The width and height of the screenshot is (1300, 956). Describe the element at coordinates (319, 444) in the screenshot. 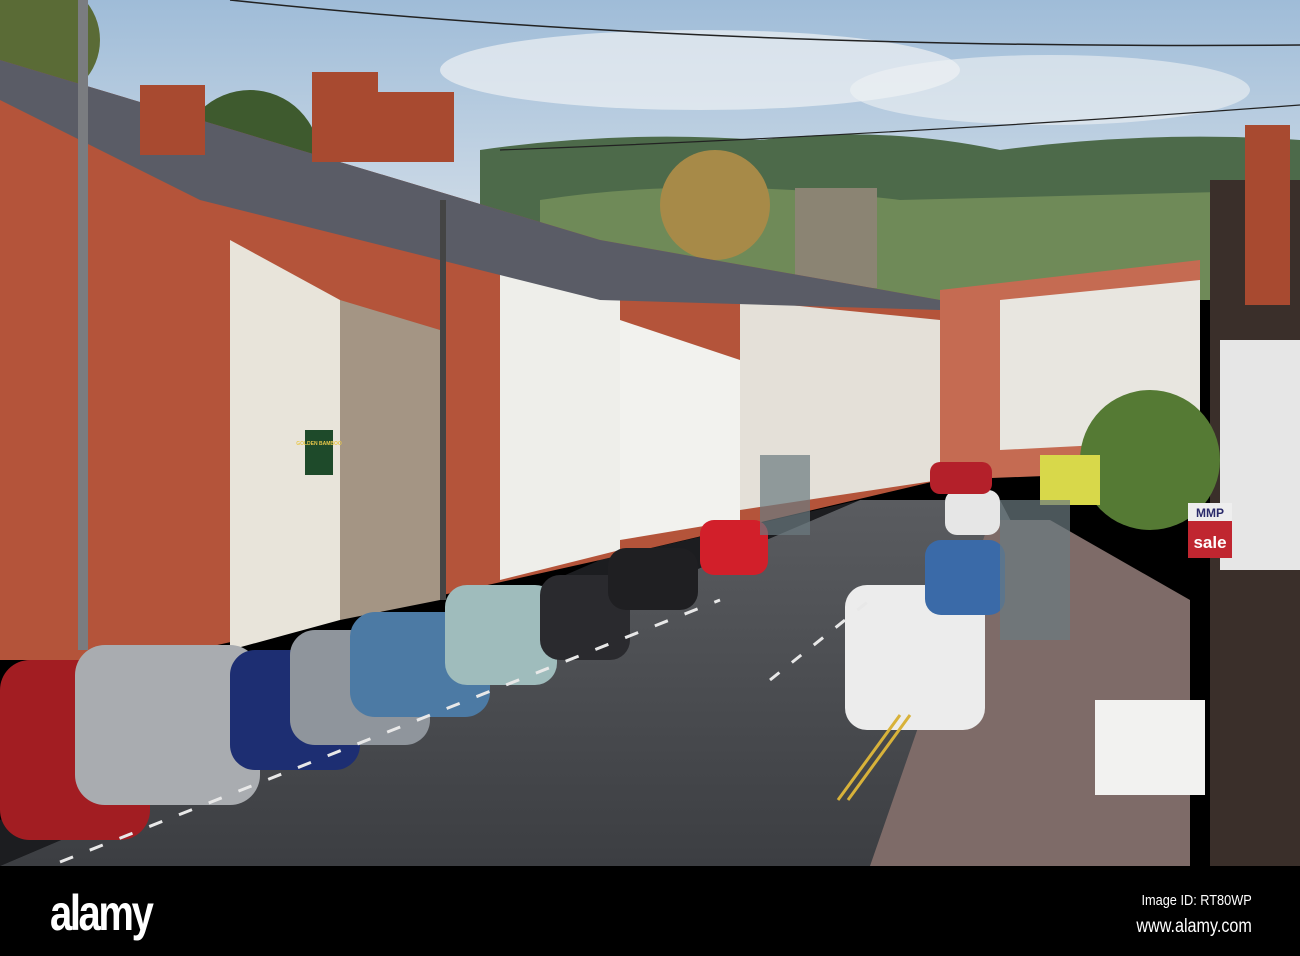

I see `restaurant-sign: GOLDEN BAMBOO` at that location.